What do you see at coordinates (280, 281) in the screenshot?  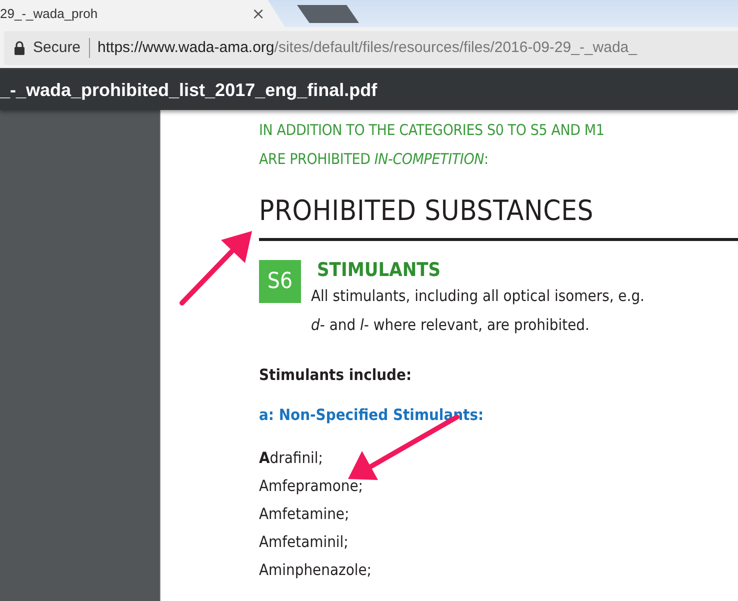 I see `section-code: S6` at bounding box center [280, 281].